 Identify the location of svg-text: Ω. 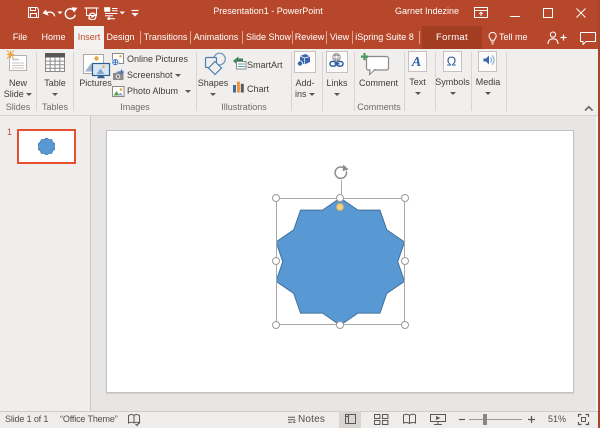
(452, 61).